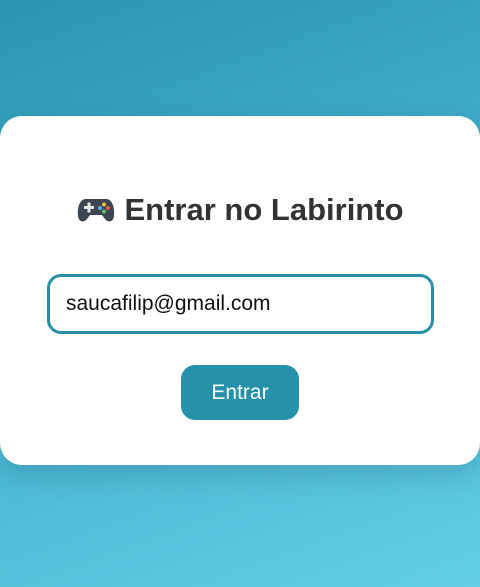 This screenshot has width=480, height=587. What do you see at coordinates (240, 304) in the screenshot?
I see `email-field` at bounding box center [240, 304].